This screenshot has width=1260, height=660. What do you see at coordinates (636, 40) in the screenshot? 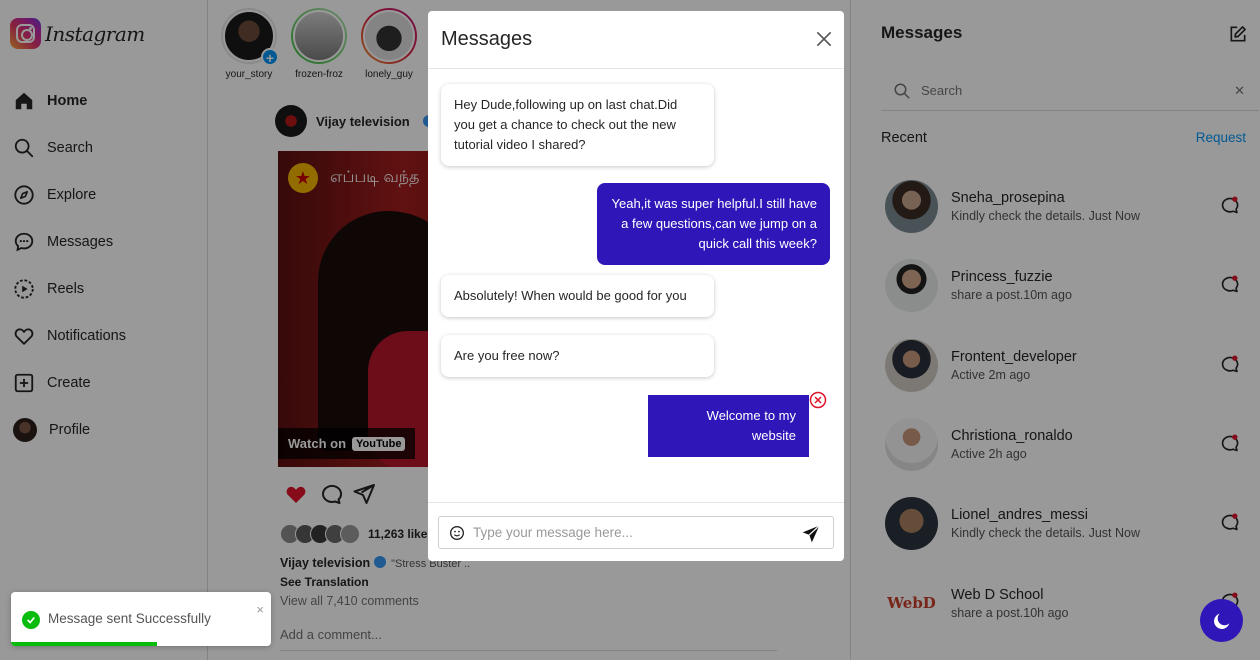
I see `modal-header: Messages` at bounding box center [636, 40].